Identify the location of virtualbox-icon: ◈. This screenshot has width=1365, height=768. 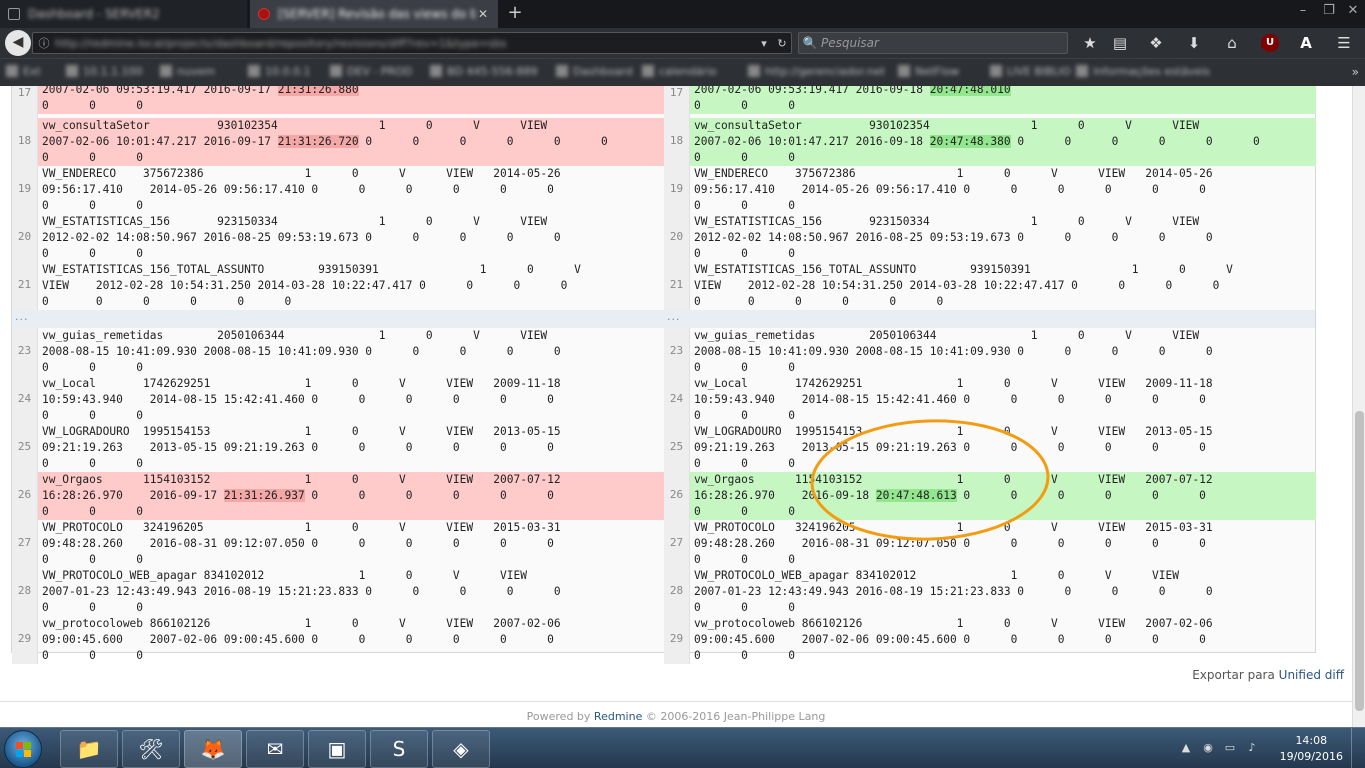
(461, 749).